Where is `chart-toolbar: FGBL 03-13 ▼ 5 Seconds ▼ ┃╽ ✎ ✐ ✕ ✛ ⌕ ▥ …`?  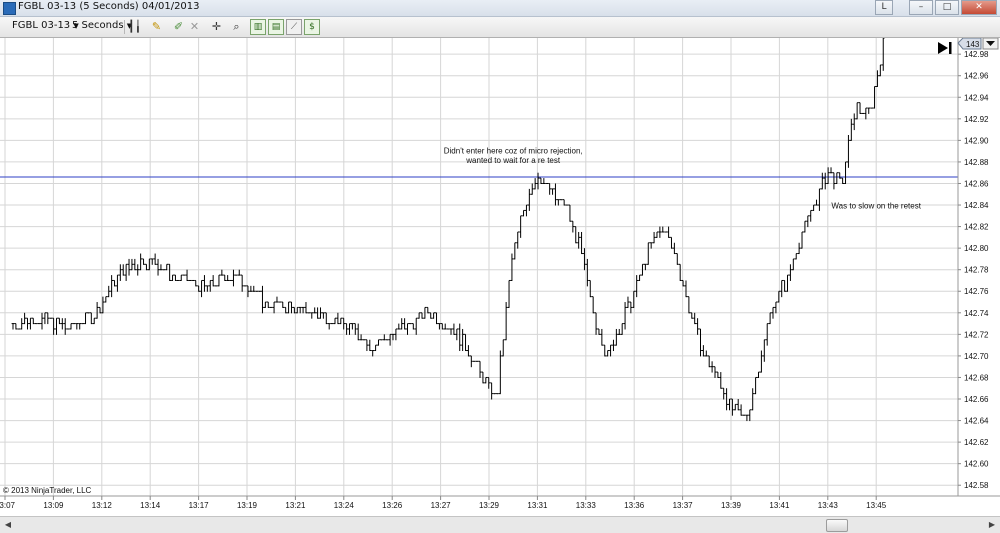 chart-toolbar: FGBL 03-13 ▼ 5 Seconds ▼ ┃╽ ✎ ✐ ✕ ✛ ⌕ ▥ … is located at coordinates (500, 27).